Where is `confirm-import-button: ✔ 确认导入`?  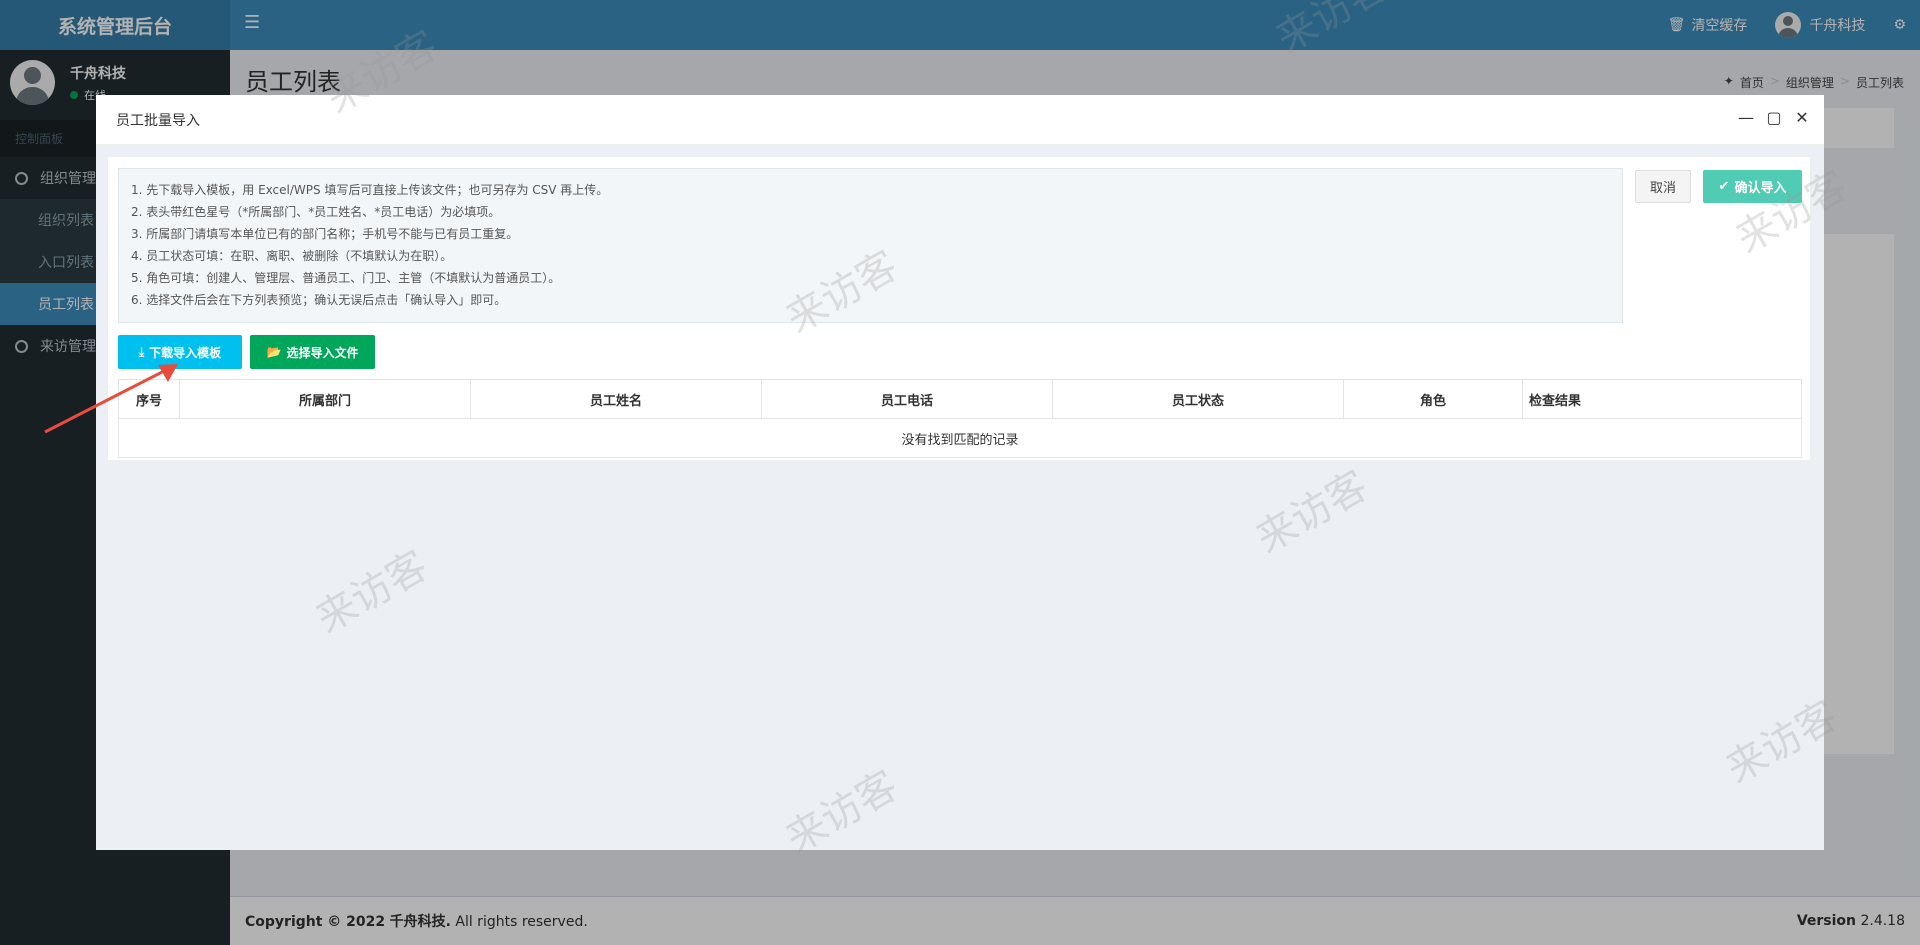
confirm-import-button: ✔ 确认导入 is located at coordinates (1752, 186).